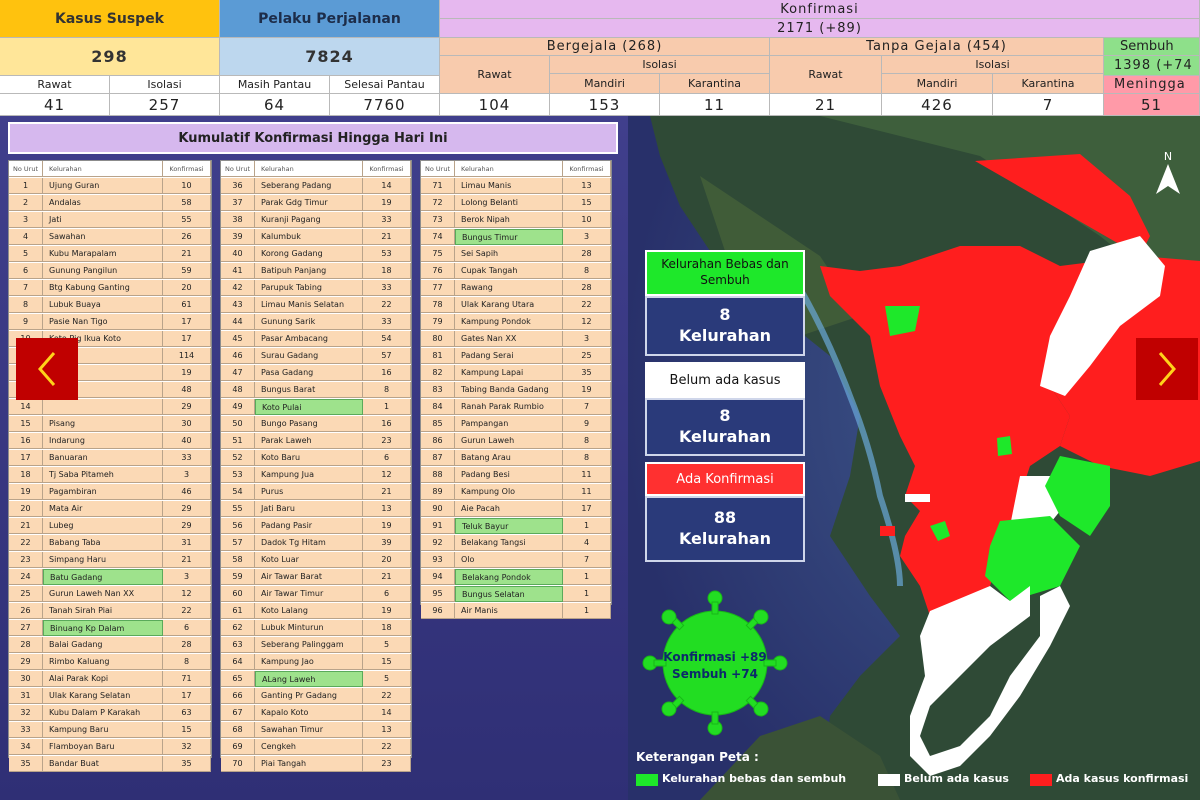 The image size is (1200, 800). What do you see at coordinates (309, 509) in the screenshot?
I see `kelurahan-name: Jati Baru` at bounding box center [309, 509].